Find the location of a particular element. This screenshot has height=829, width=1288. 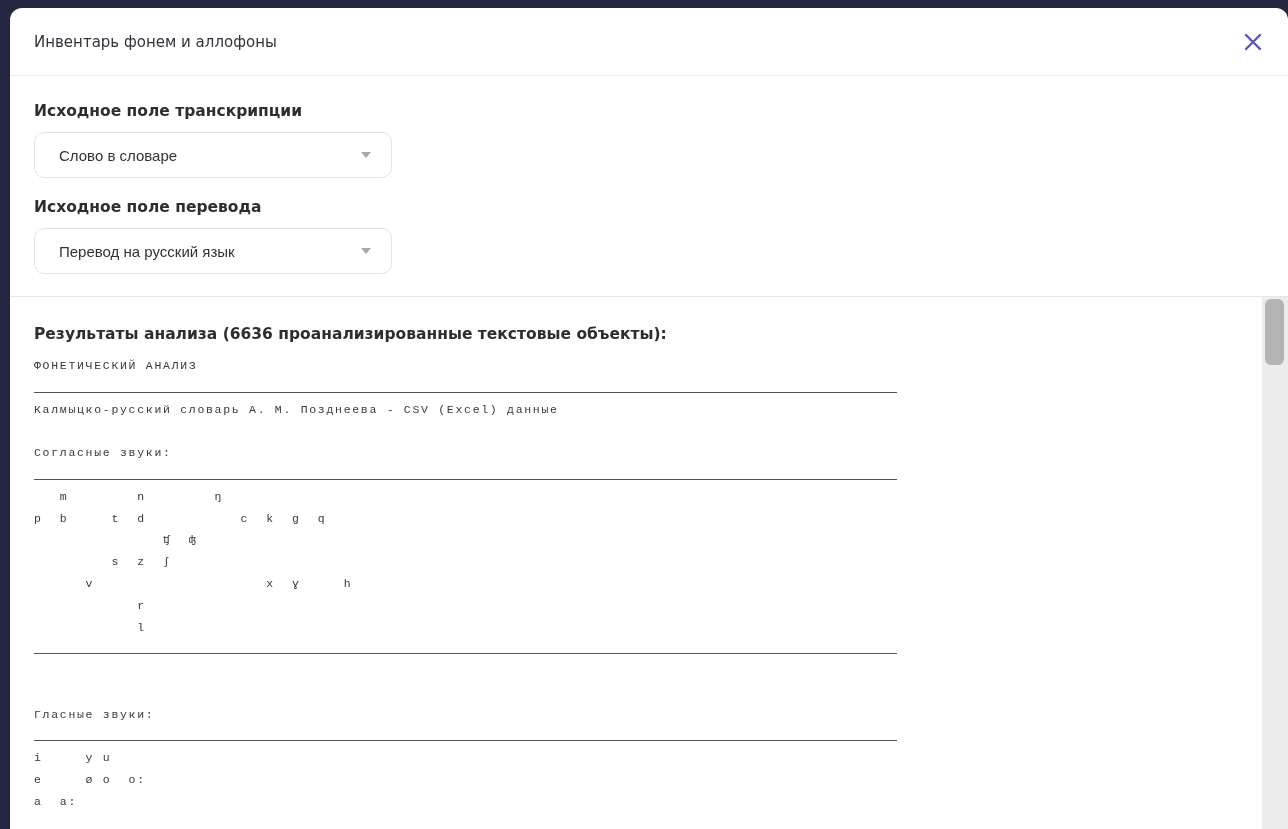

field-label: Исходное поле транскрипции is located at coordinates (169, 111).